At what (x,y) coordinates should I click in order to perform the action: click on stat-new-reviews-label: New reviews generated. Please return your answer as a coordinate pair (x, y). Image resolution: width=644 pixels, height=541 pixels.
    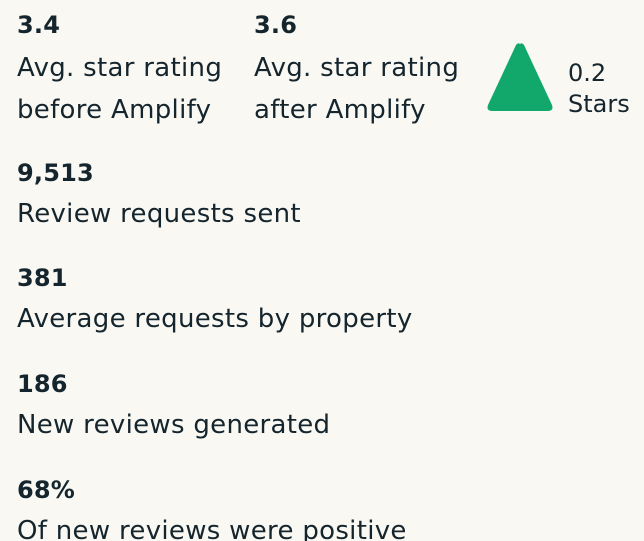
    Looking at the image, I should click on (174, 425).